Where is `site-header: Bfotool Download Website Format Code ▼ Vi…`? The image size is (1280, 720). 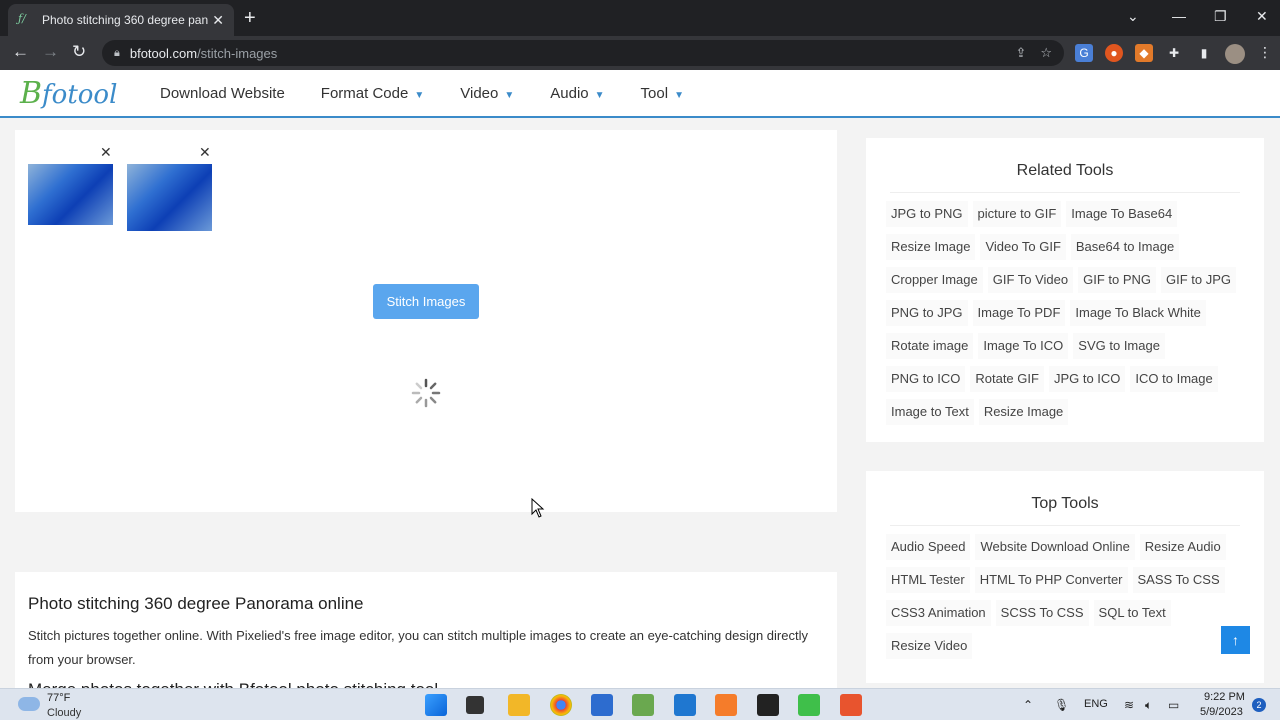
site-header: Bfotool Download Website Format Code ▼ Vi… is located at coordinates (640, 94).